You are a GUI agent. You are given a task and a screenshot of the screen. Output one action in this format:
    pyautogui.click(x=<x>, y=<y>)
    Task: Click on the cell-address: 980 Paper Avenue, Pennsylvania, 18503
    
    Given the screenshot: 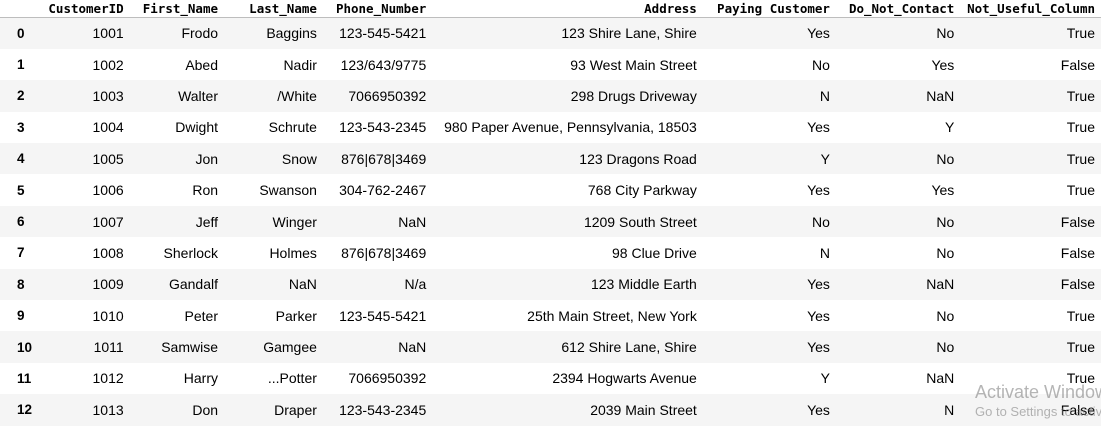 What is the action you would take?
    pyautogui.click(x=570, y=127)
    